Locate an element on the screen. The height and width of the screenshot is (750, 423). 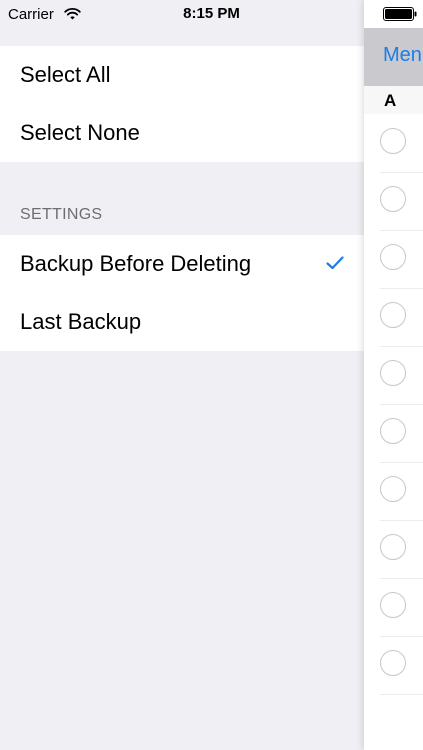
status-time: 8:15 PM is located at coordinates (211, 13).